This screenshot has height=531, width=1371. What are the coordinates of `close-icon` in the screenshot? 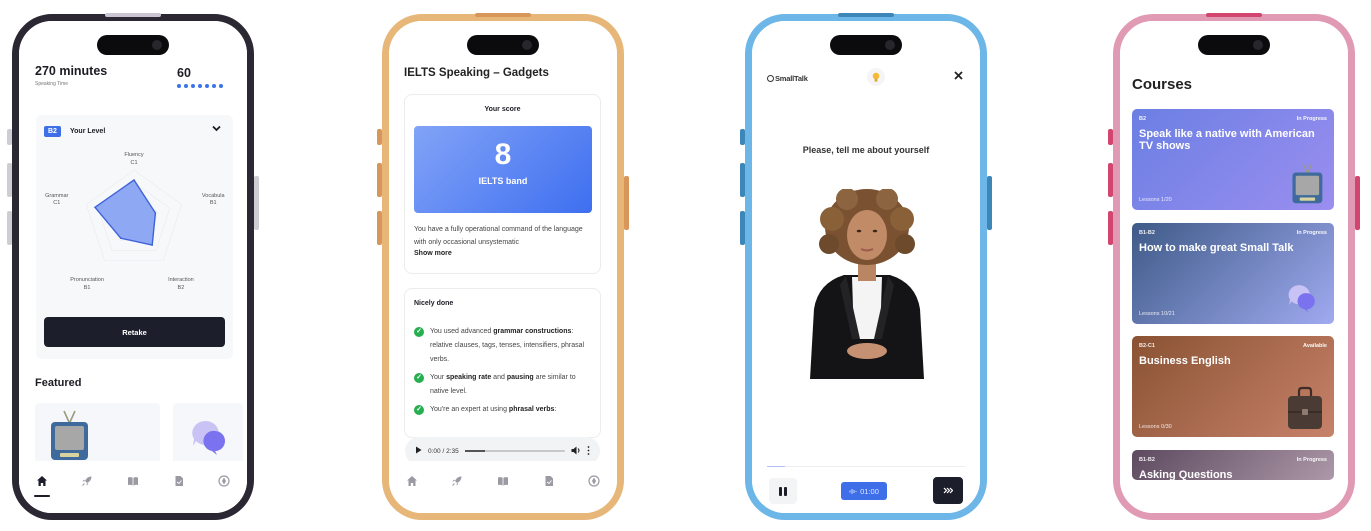 It's located at (958, 77).